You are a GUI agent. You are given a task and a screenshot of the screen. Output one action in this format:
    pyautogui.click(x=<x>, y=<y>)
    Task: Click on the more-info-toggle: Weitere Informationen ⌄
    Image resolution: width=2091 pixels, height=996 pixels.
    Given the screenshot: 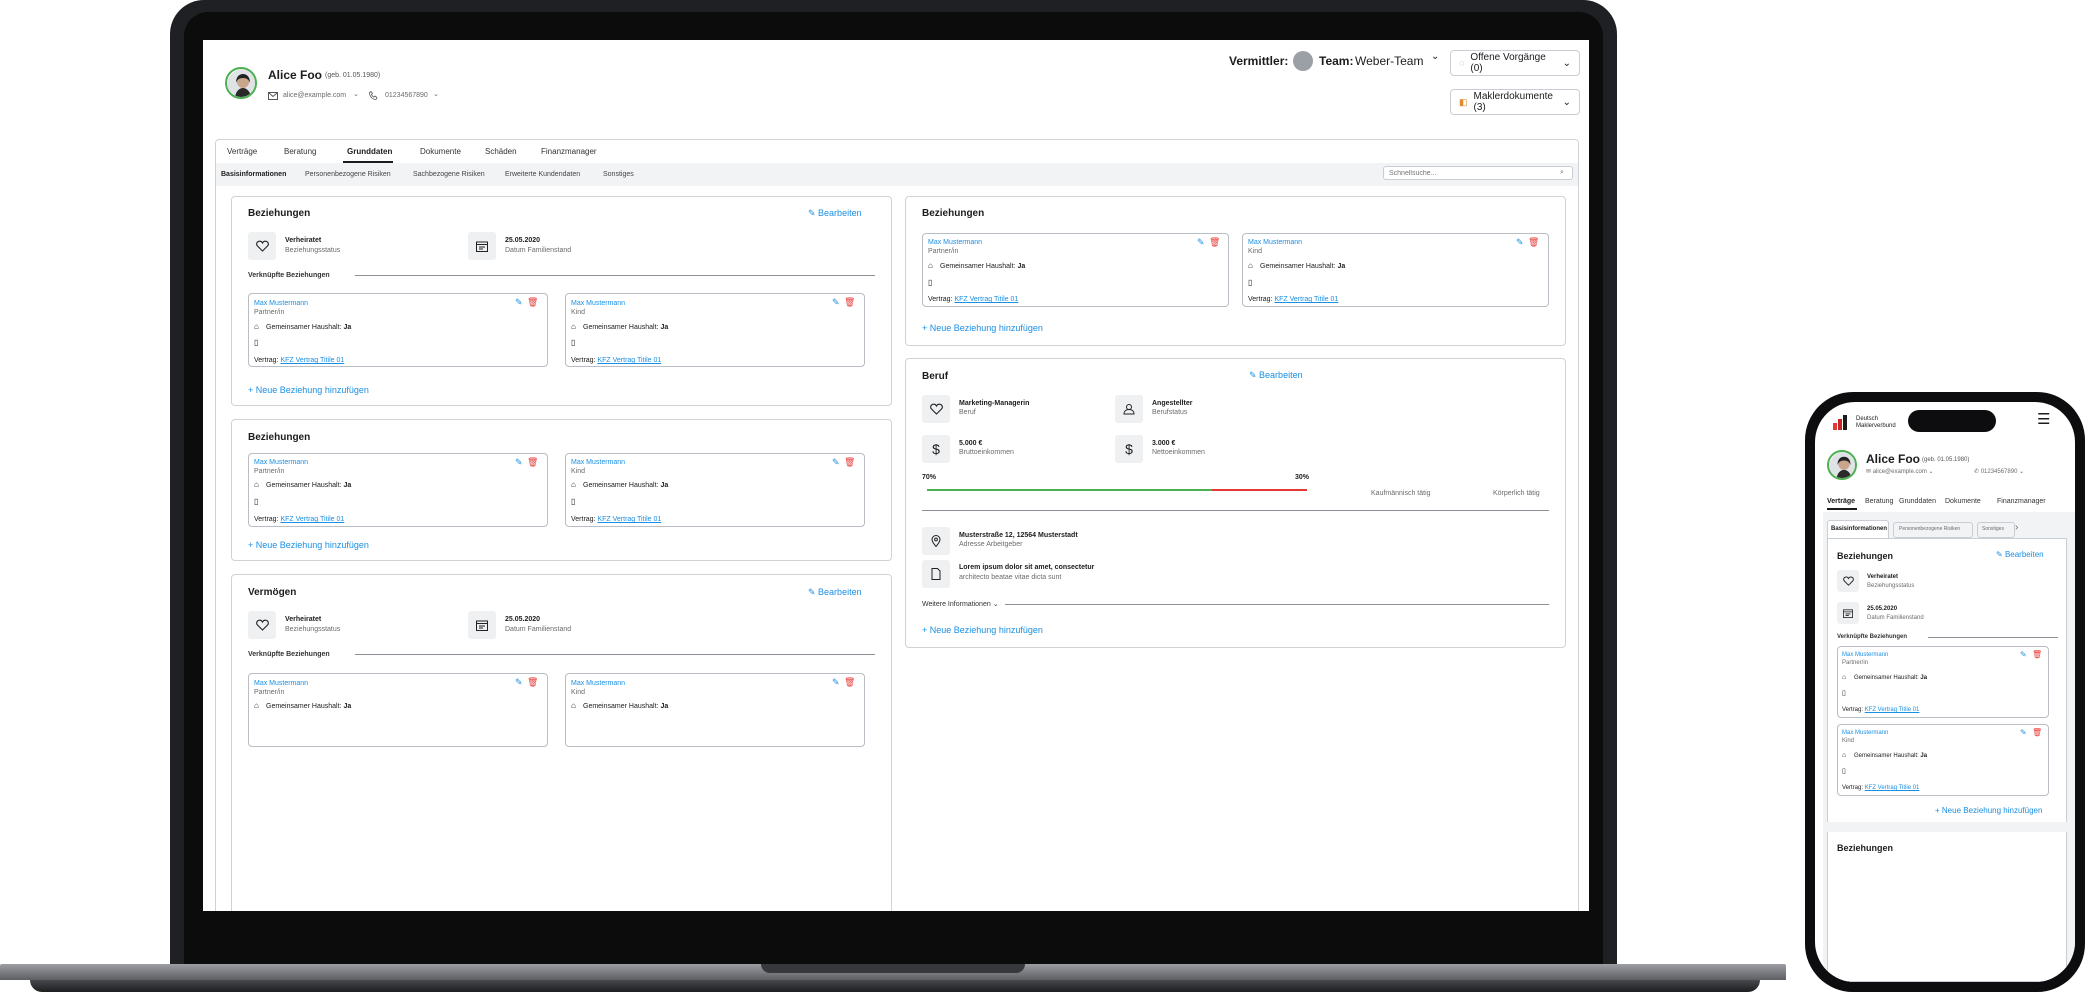 What is the action you would take?
    pyautogui.click(x=960, y=604)
    